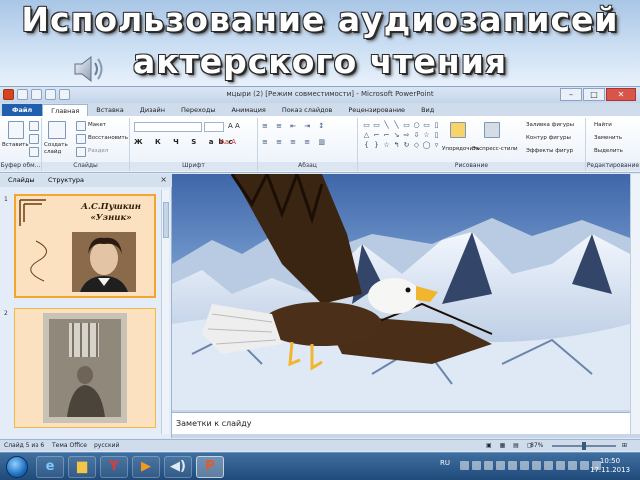  I want to click on close-icon: ×, so click(163, 179).